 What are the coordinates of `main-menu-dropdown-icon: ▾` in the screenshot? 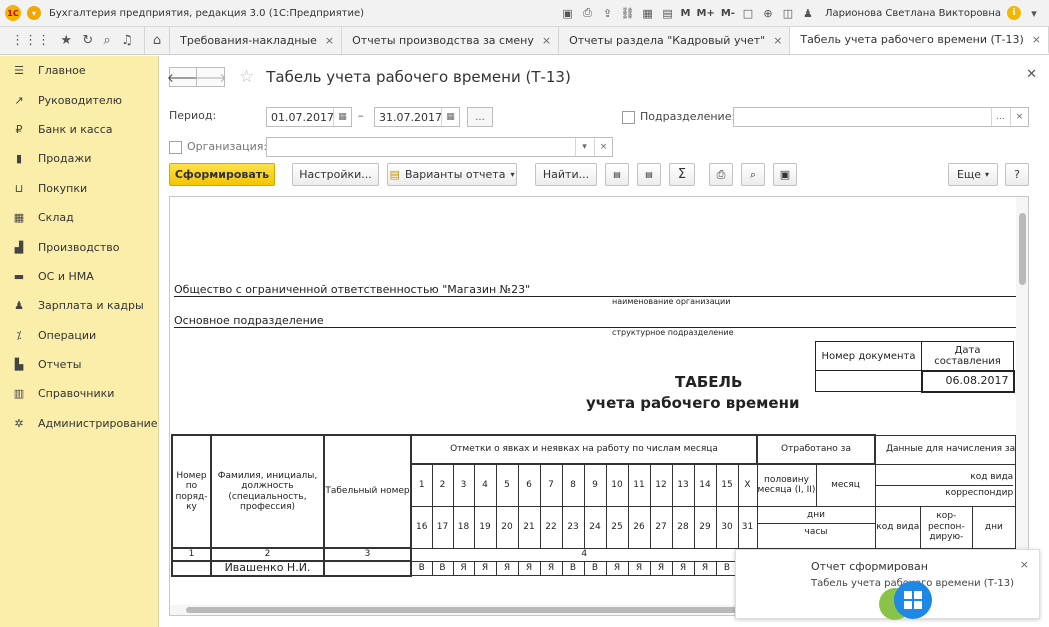 It's located at (34, 13).